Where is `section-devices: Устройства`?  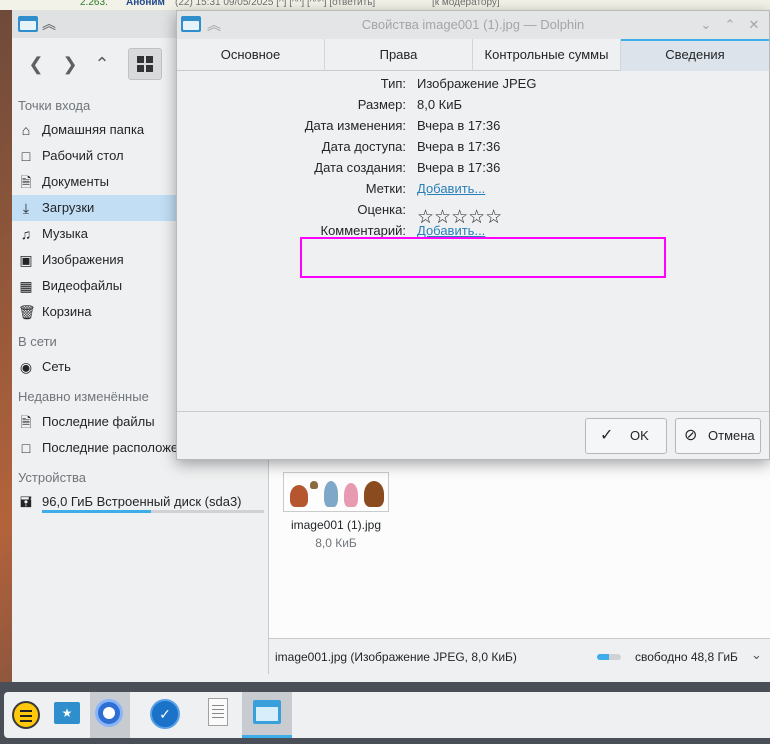
section-devices: Устройства is located at coordinates (52, 477).